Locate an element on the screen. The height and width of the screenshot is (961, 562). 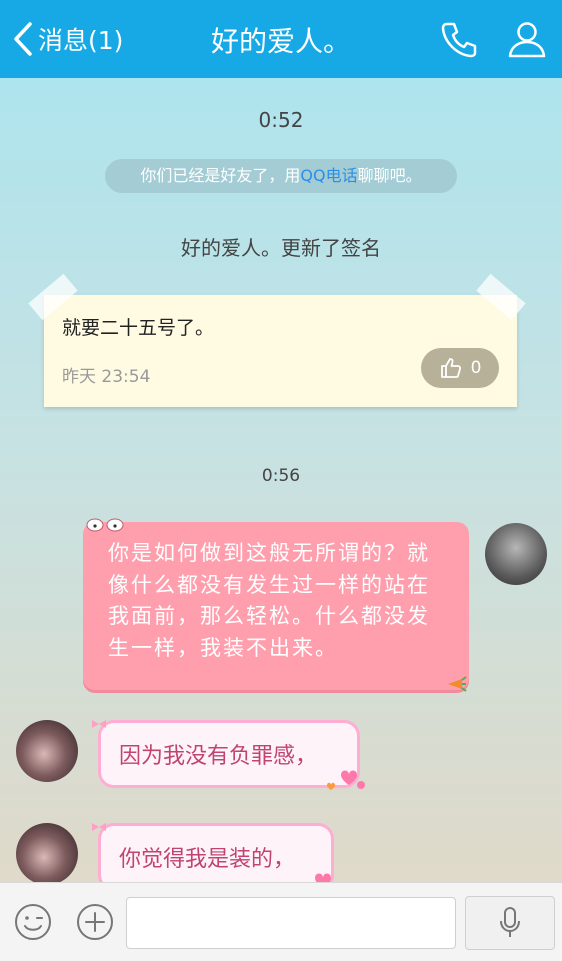
notice-suffix: 聊聊吧。 is located at coordinates (389, 175).